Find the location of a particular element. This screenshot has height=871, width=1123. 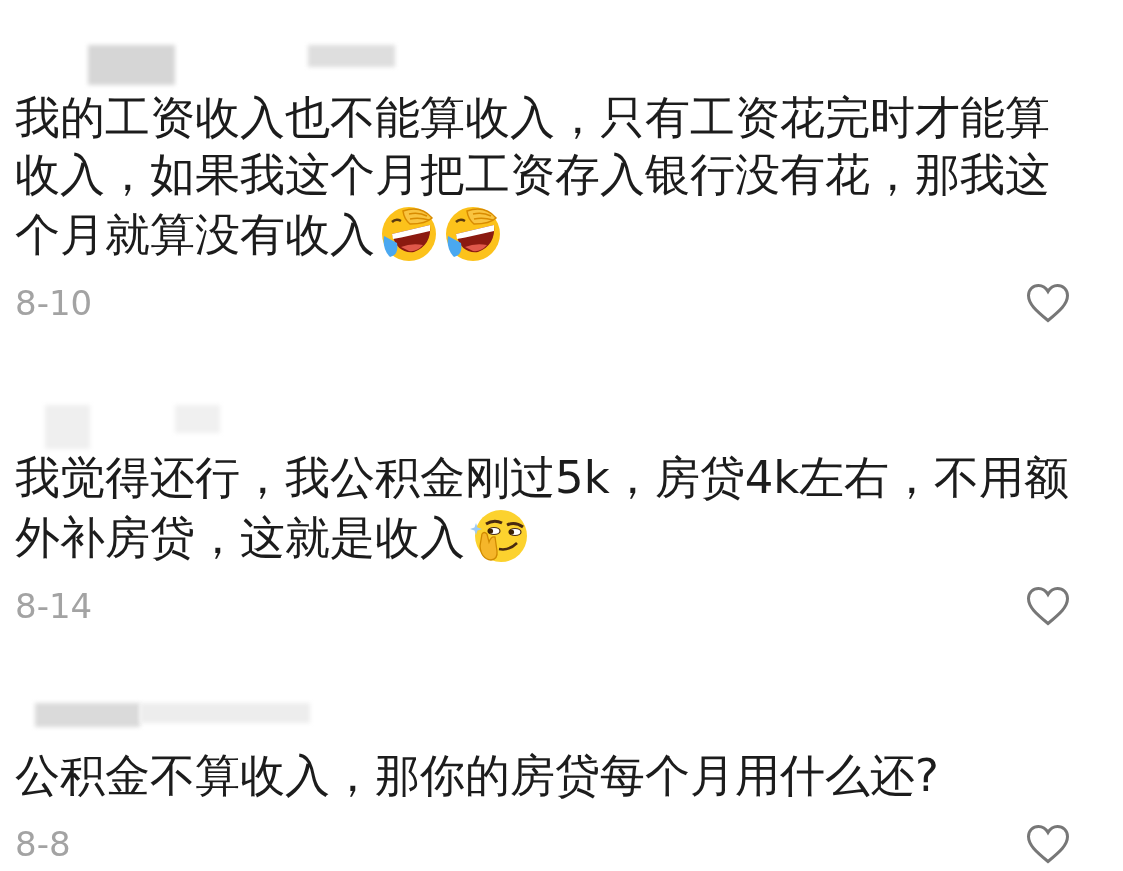

comment-date: 8-10 is located at coordinates (54, 303).